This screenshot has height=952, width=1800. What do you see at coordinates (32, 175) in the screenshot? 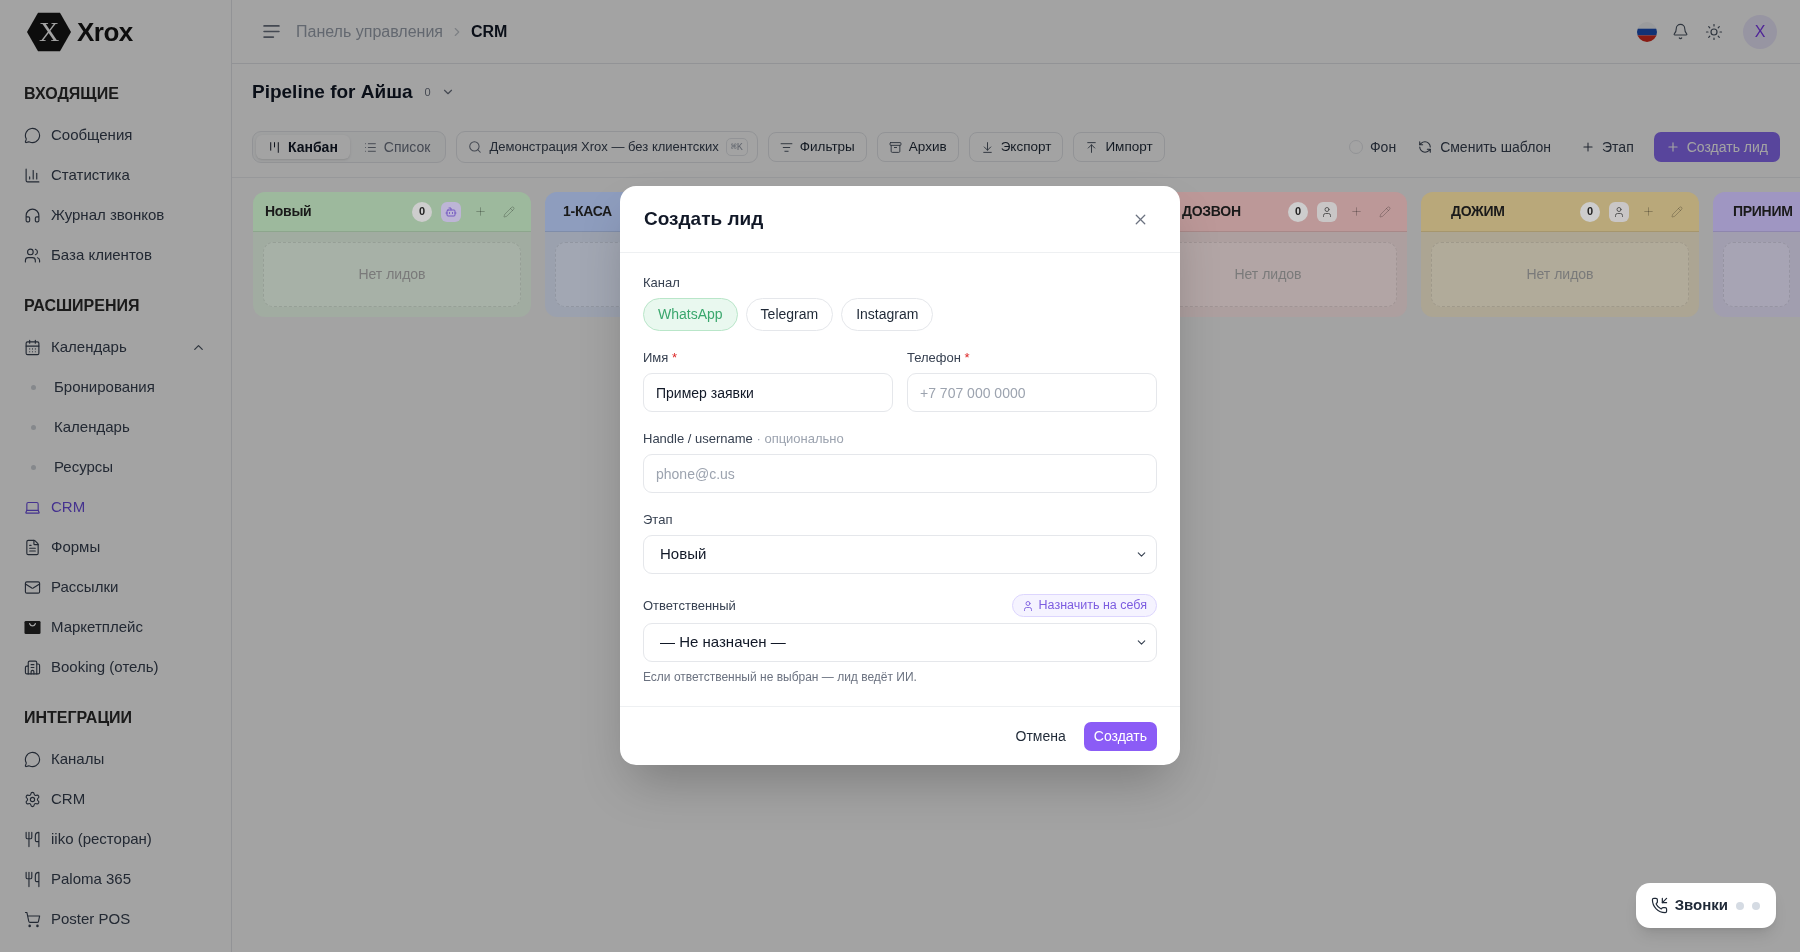
I see `bar-chart-icon` at bounding box center [32, 175].